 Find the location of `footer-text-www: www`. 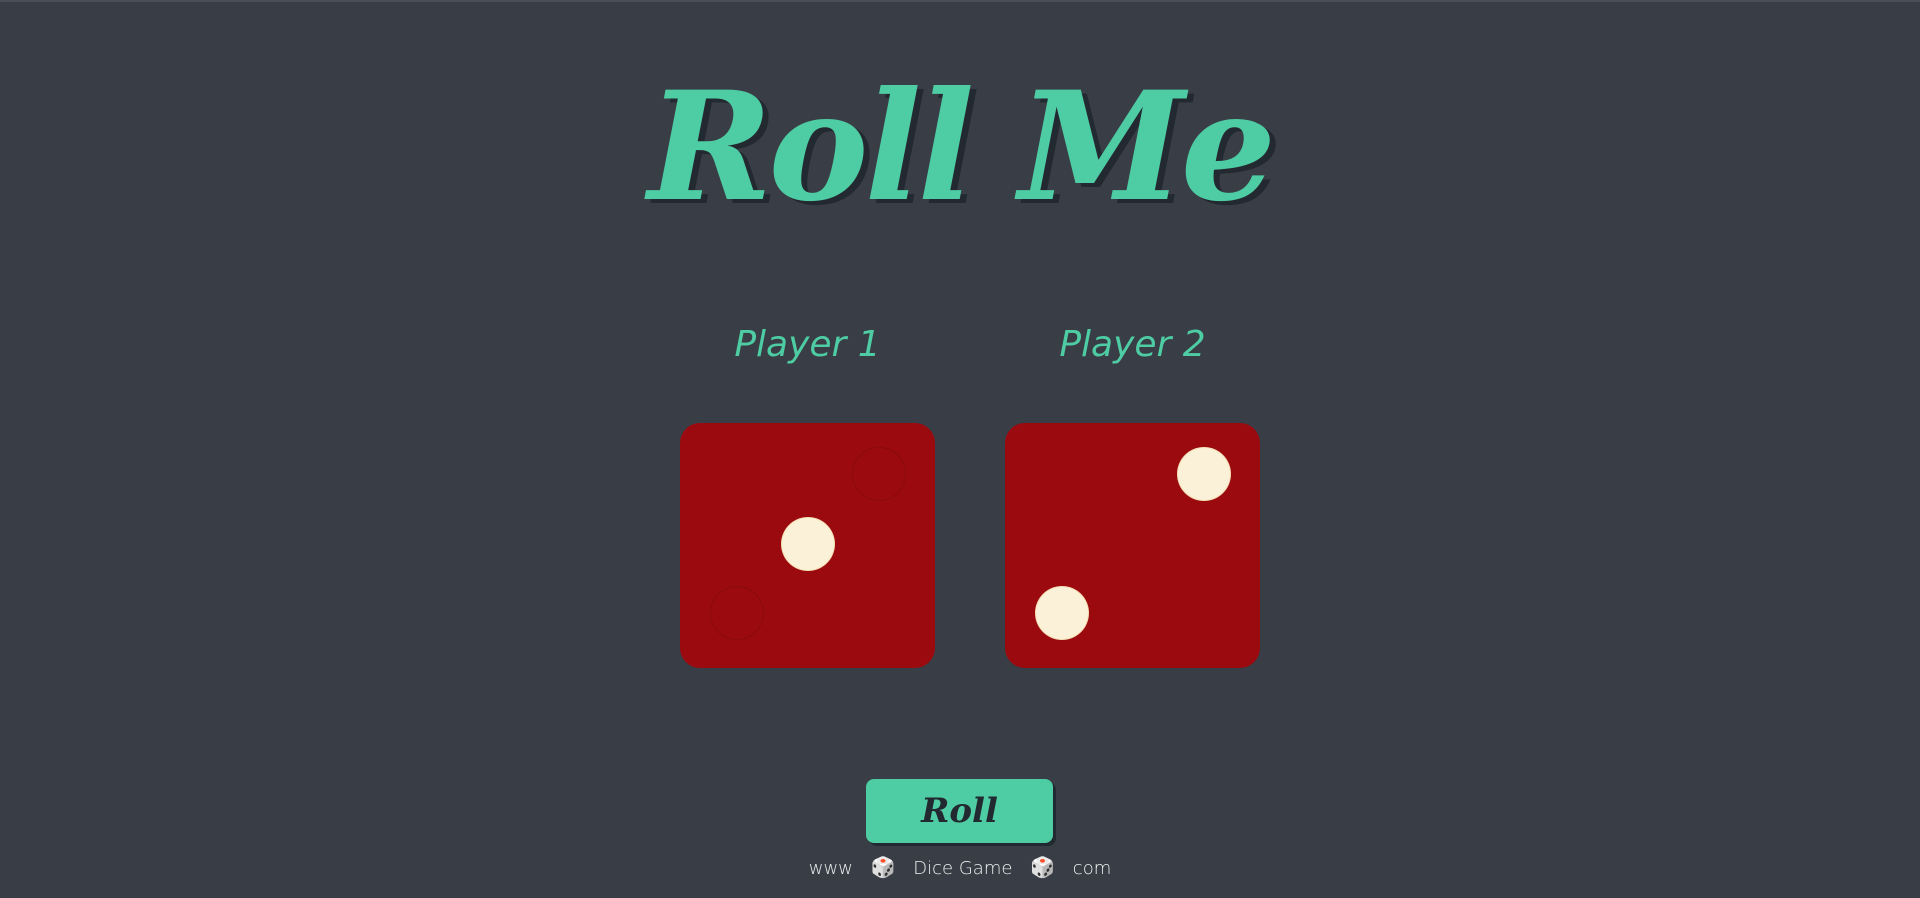

footer-text-www: www is located at coordinates (830, 868).